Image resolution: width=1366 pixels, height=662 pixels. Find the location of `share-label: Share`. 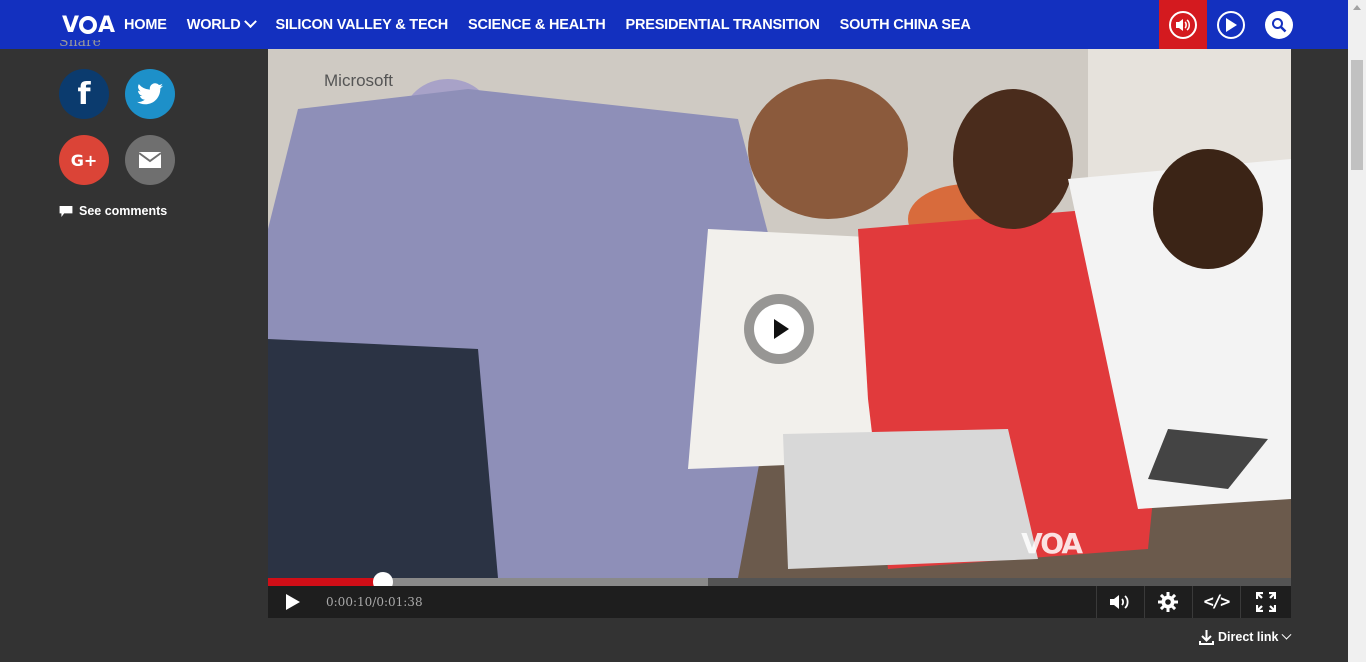

share-label: Share is located at coordinates (80, 45).